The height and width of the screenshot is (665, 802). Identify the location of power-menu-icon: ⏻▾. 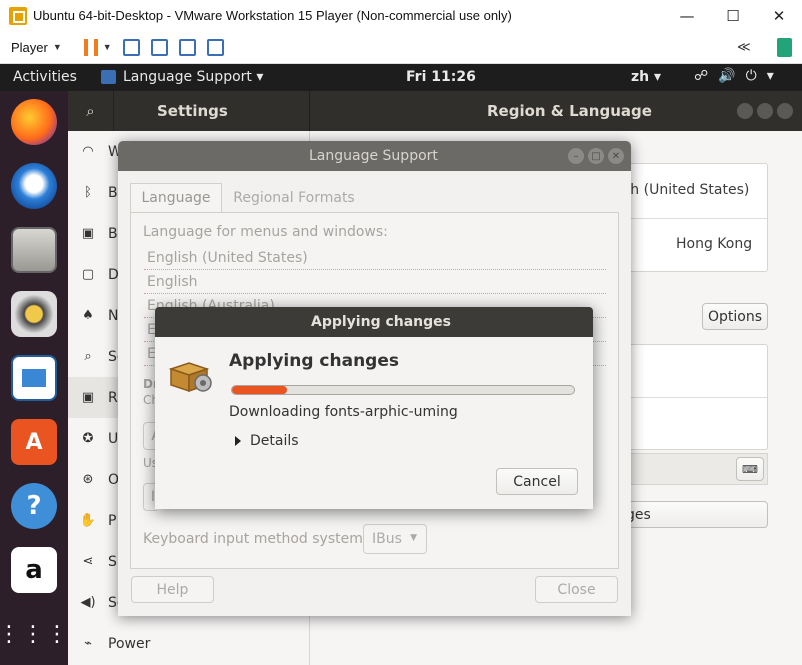
(764, 76).